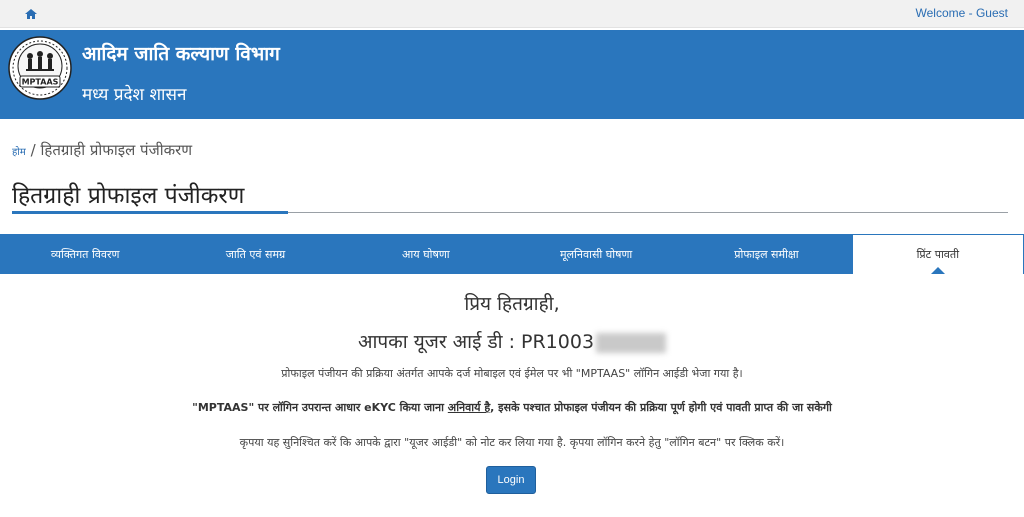 The image size is (1024, 517). What do you see at coordinates (961, 13) in the screenshot?
I see `welcome-text: Welcome - Guest` at bounding box center [961, 13].